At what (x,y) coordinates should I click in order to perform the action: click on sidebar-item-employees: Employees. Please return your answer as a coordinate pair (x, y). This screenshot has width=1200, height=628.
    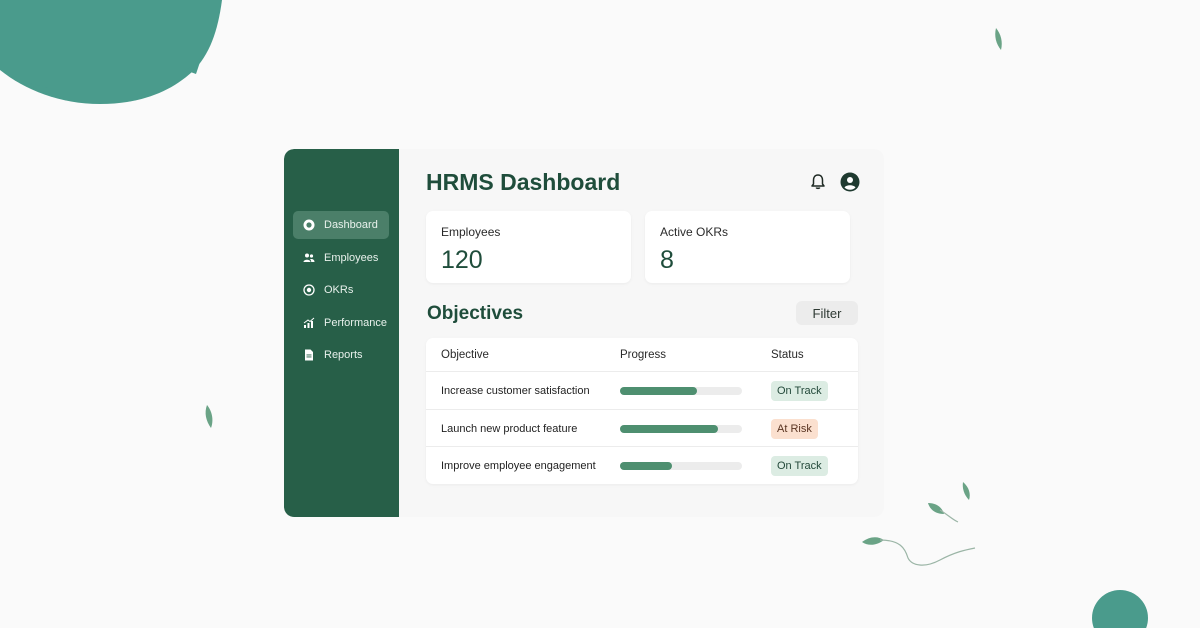
    Looking at the image, I should click on (341, 258).